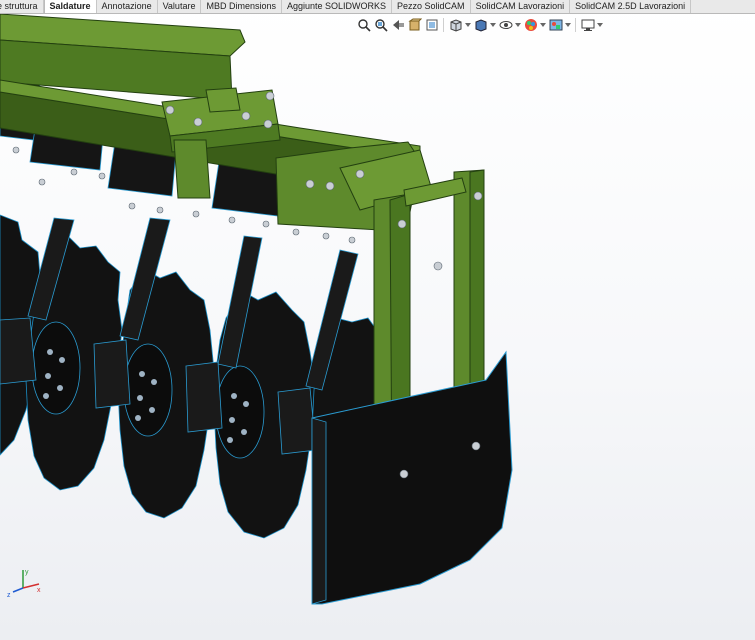 The height and width of the screenshot is (640, 755). What do you see at coordinates (397, 25) in the screenshot?
I see `previous-view-icon` at bounding box center [397, 25].